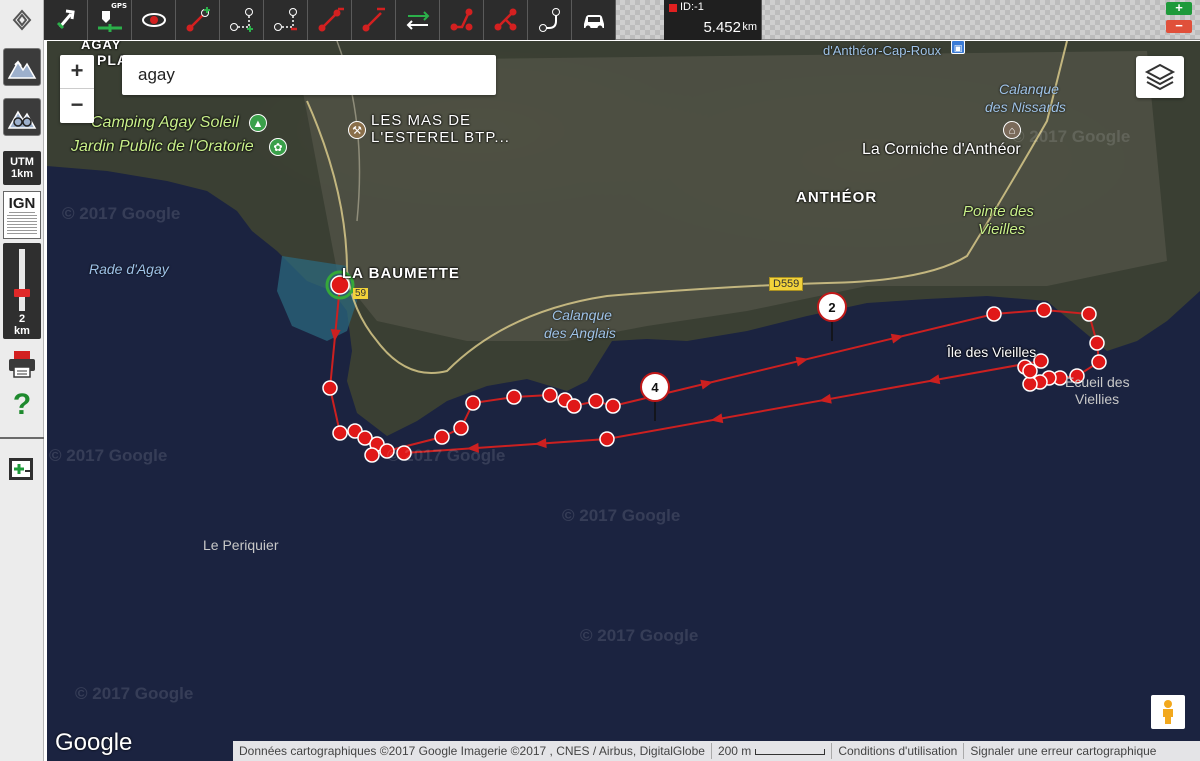 The width and height of the screenshot is (1200, 761). I want to click on km-marker-label: 2, so click(831, 307).